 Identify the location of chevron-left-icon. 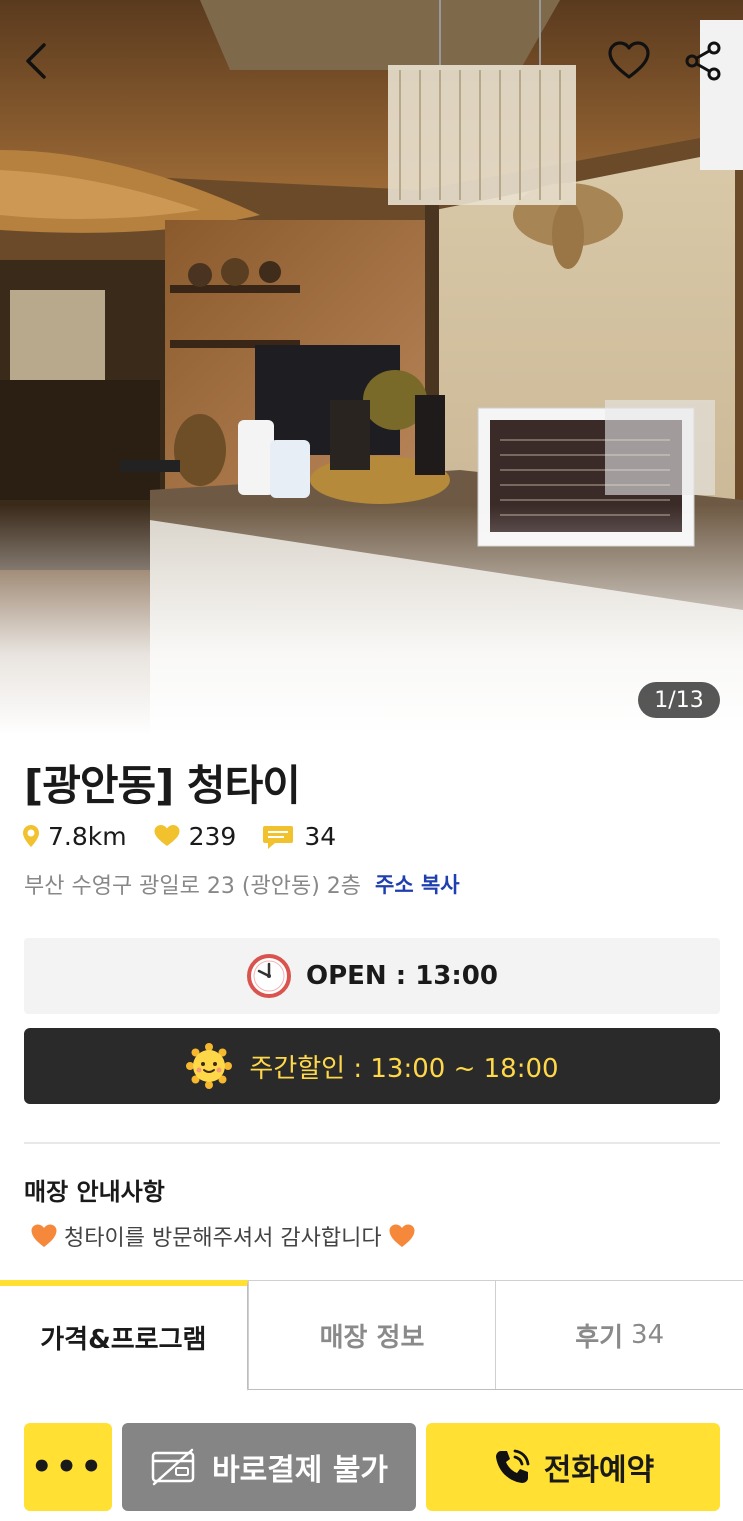
(36, 61).